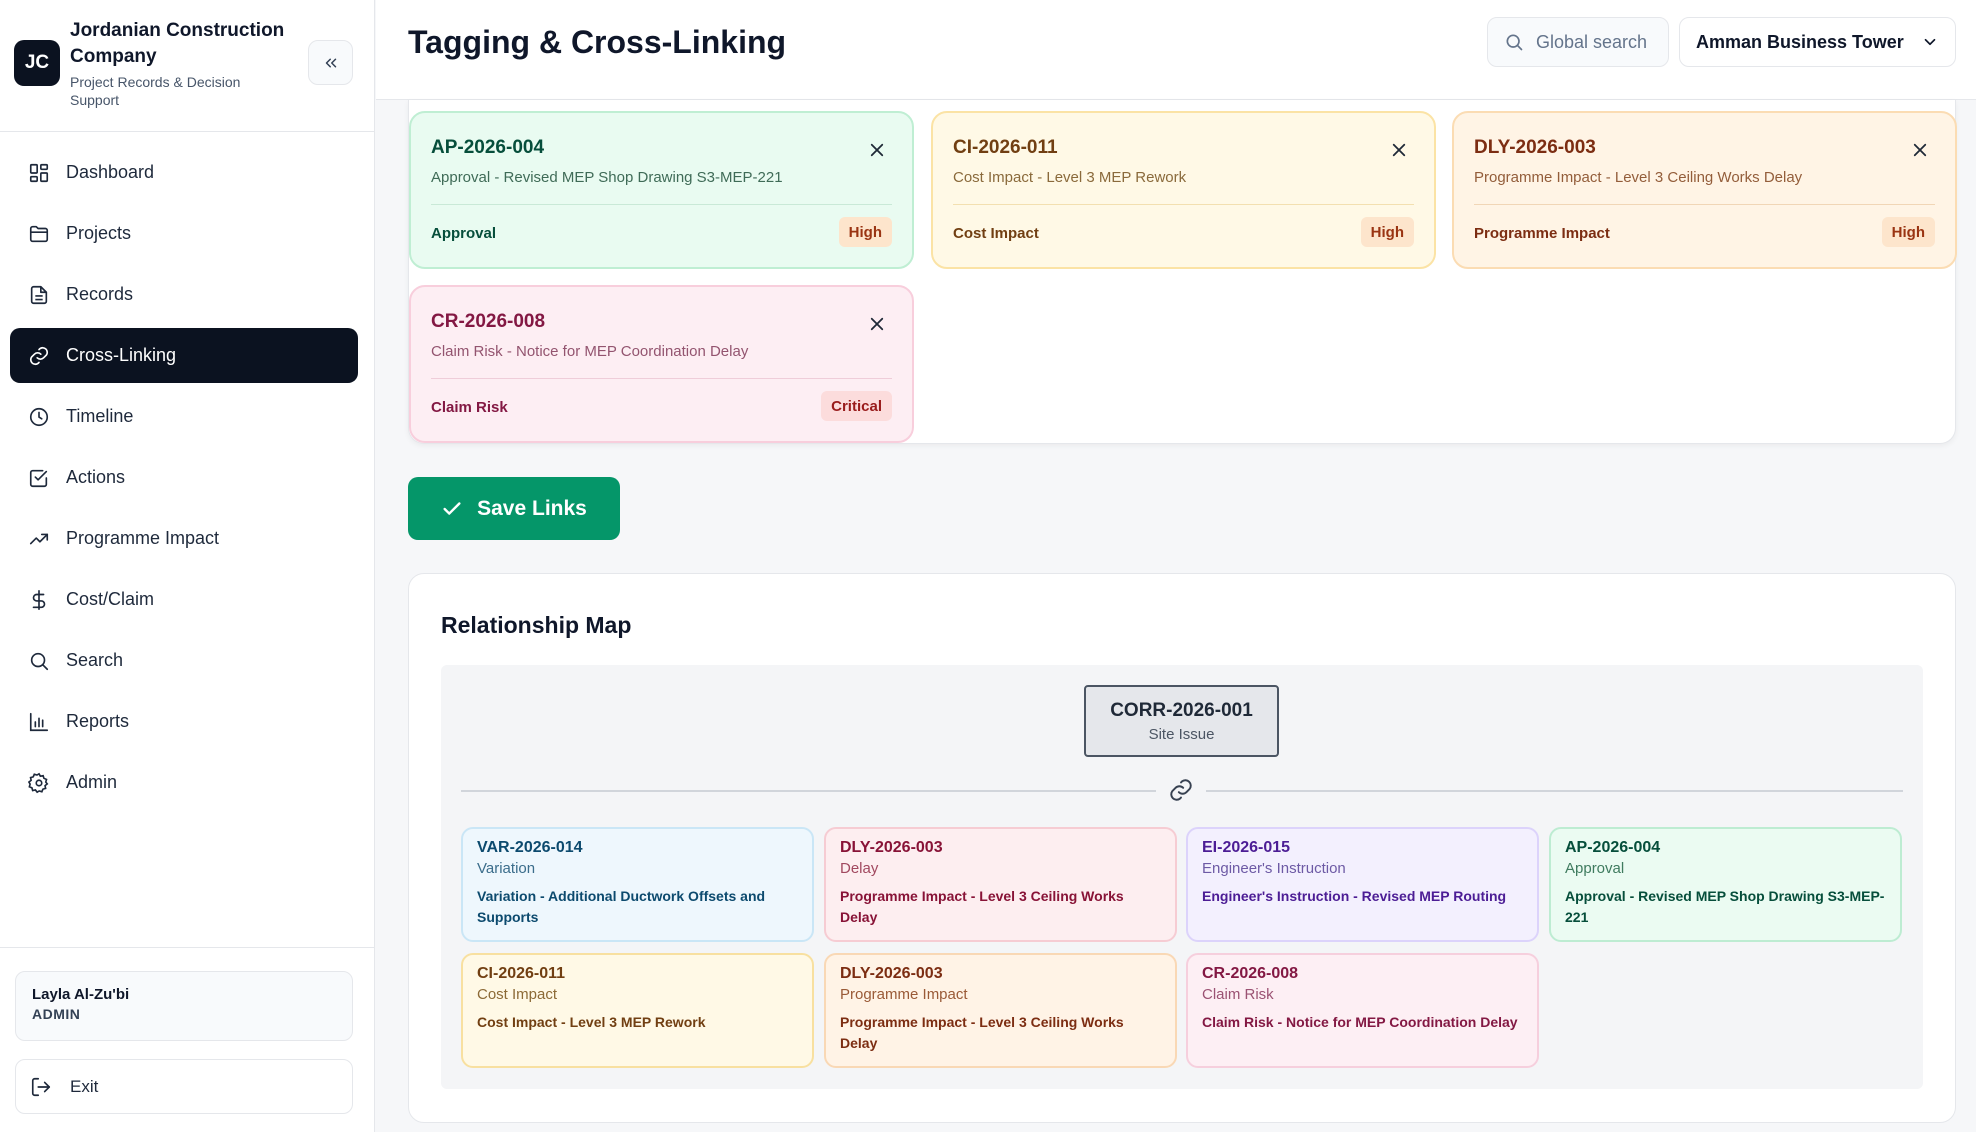 The width and height of the screenshot is (1976, 1132). Describe the element at coordinates (996, 233) in the screenshot. I see `record-category: Cost Impact` at that location.